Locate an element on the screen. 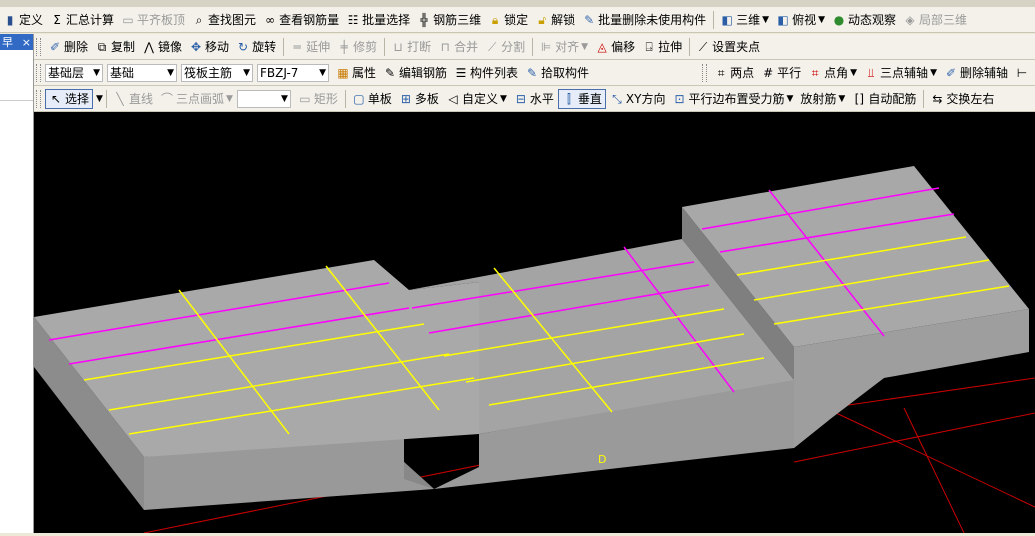 This screenshot has width=1035, height=536. stretch-button: ⍈ 拉伸 is located at coordinates (662, 47).